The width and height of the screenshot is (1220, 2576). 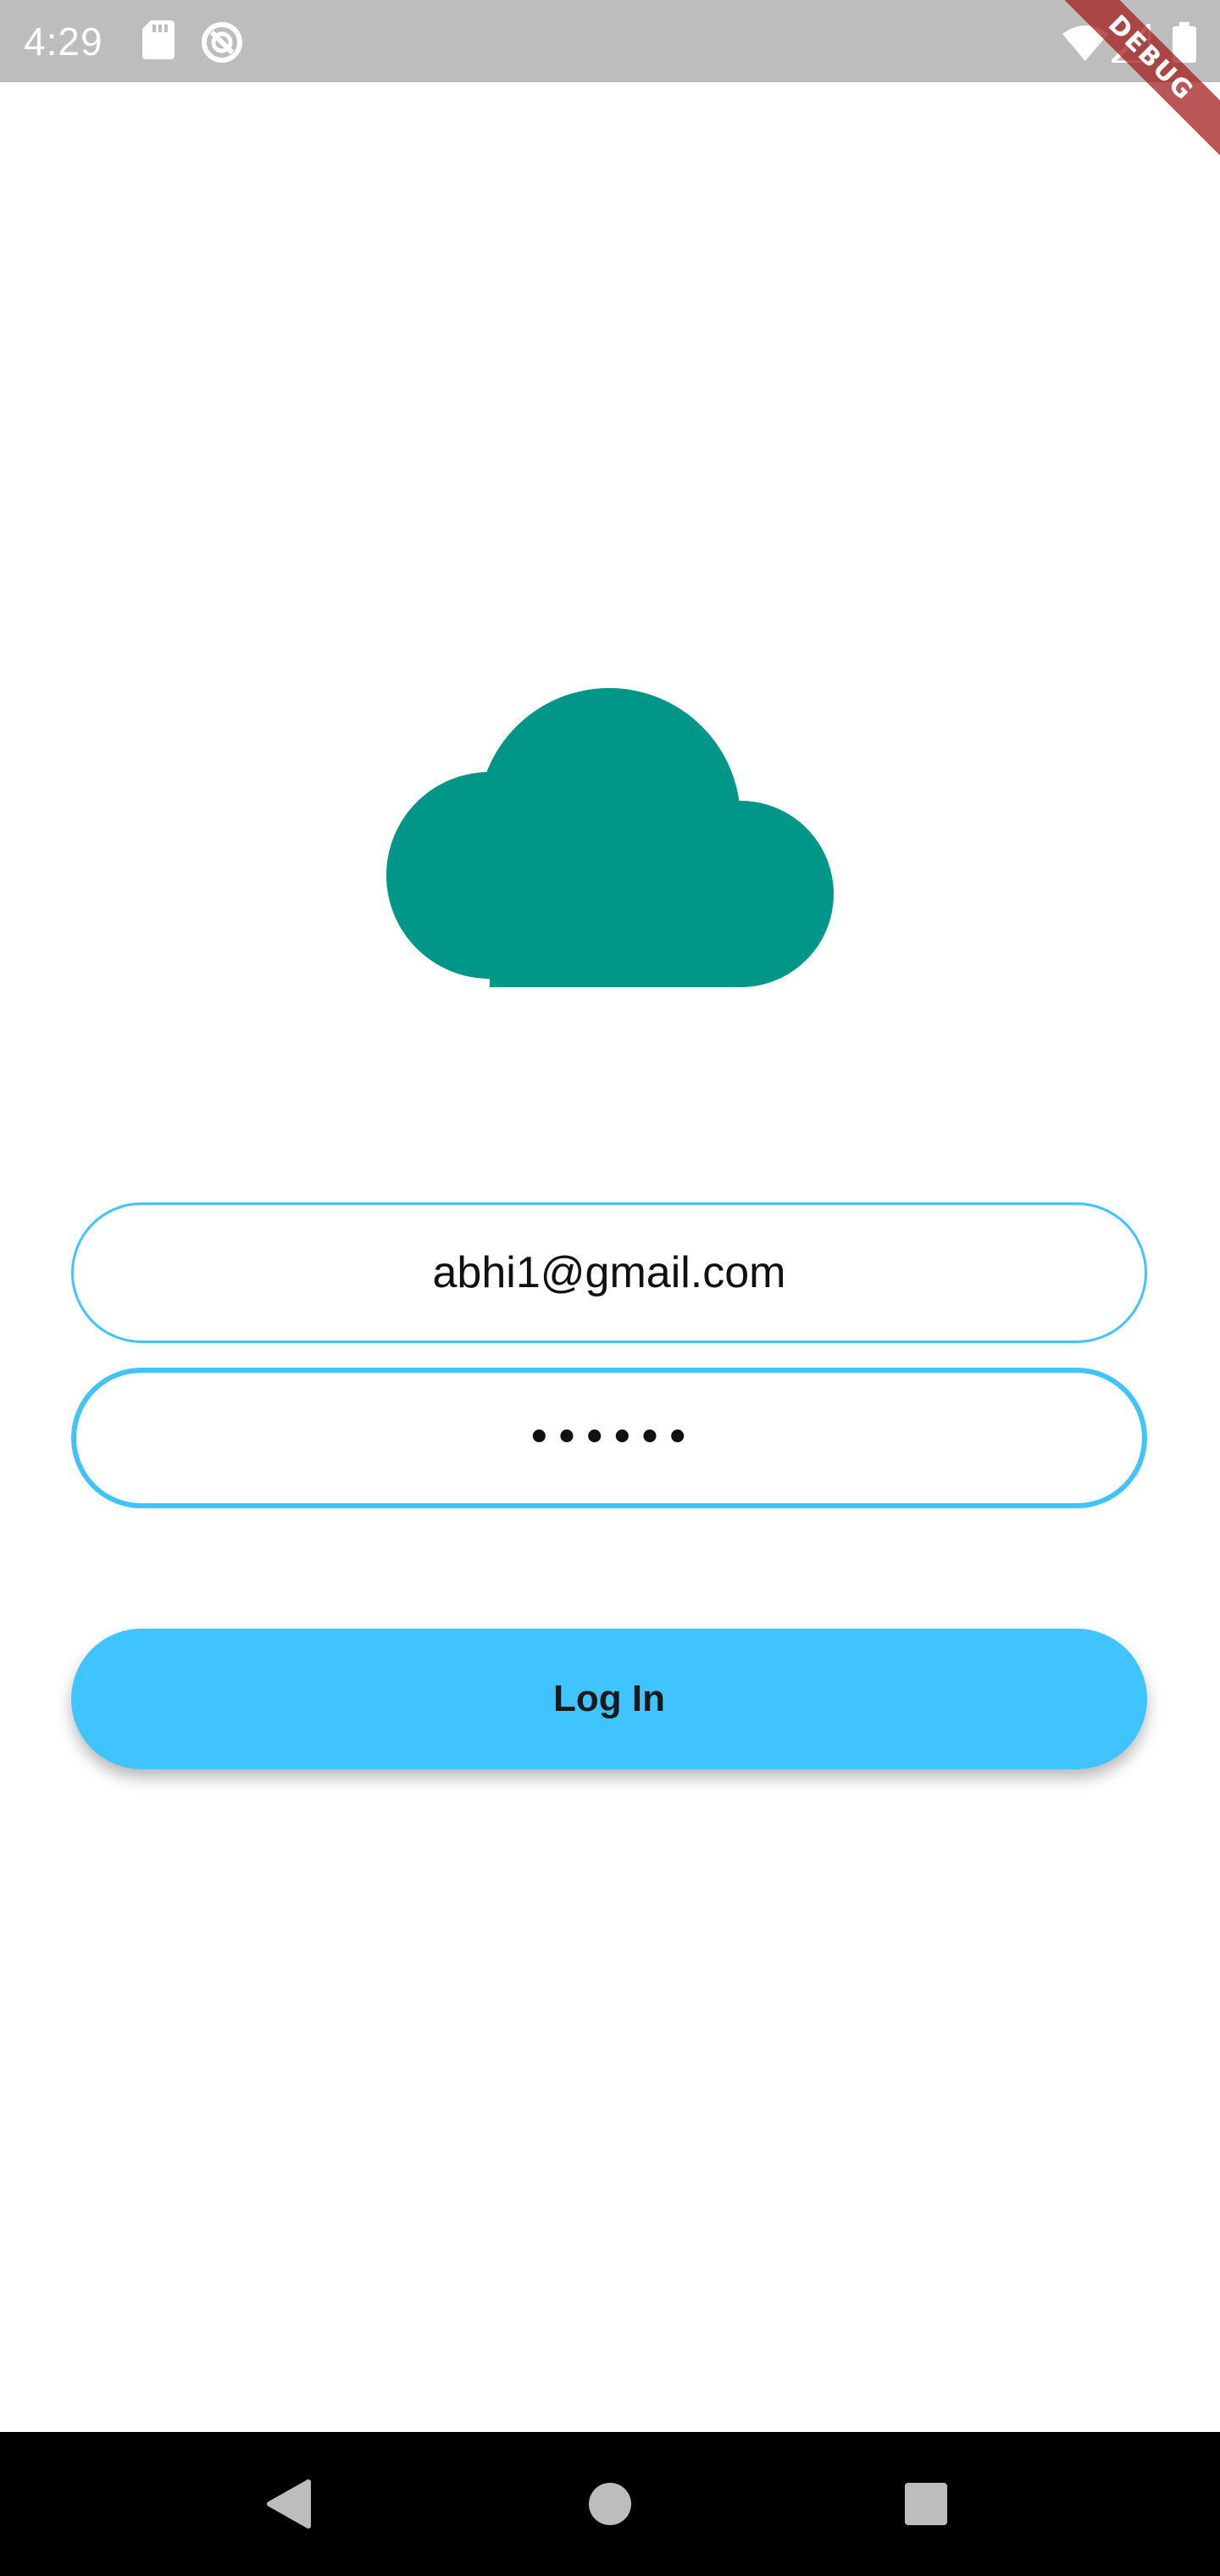 What do you see at coordinates (1129, 42) in the screenshot?
I see `signal-icon` at bounding box center [1129, 42].